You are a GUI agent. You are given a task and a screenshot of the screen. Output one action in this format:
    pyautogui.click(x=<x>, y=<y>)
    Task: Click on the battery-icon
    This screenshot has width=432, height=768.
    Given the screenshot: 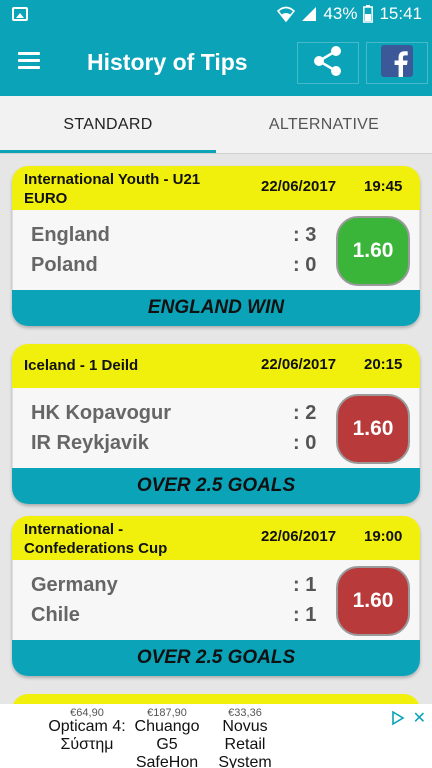 What is the action you would take?
    pyautogui.click(x=368, y=14)
    